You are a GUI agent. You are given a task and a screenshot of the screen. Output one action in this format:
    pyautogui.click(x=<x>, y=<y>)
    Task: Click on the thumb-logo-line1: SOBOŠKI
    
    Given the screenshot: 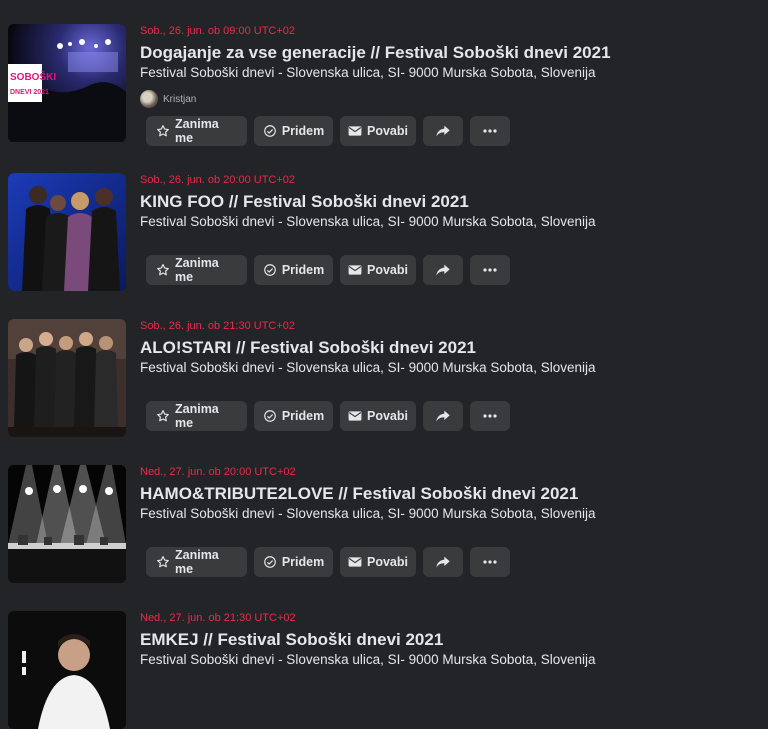 What is the action you would take?
    pyautogui.click(x=33, y=76)
    